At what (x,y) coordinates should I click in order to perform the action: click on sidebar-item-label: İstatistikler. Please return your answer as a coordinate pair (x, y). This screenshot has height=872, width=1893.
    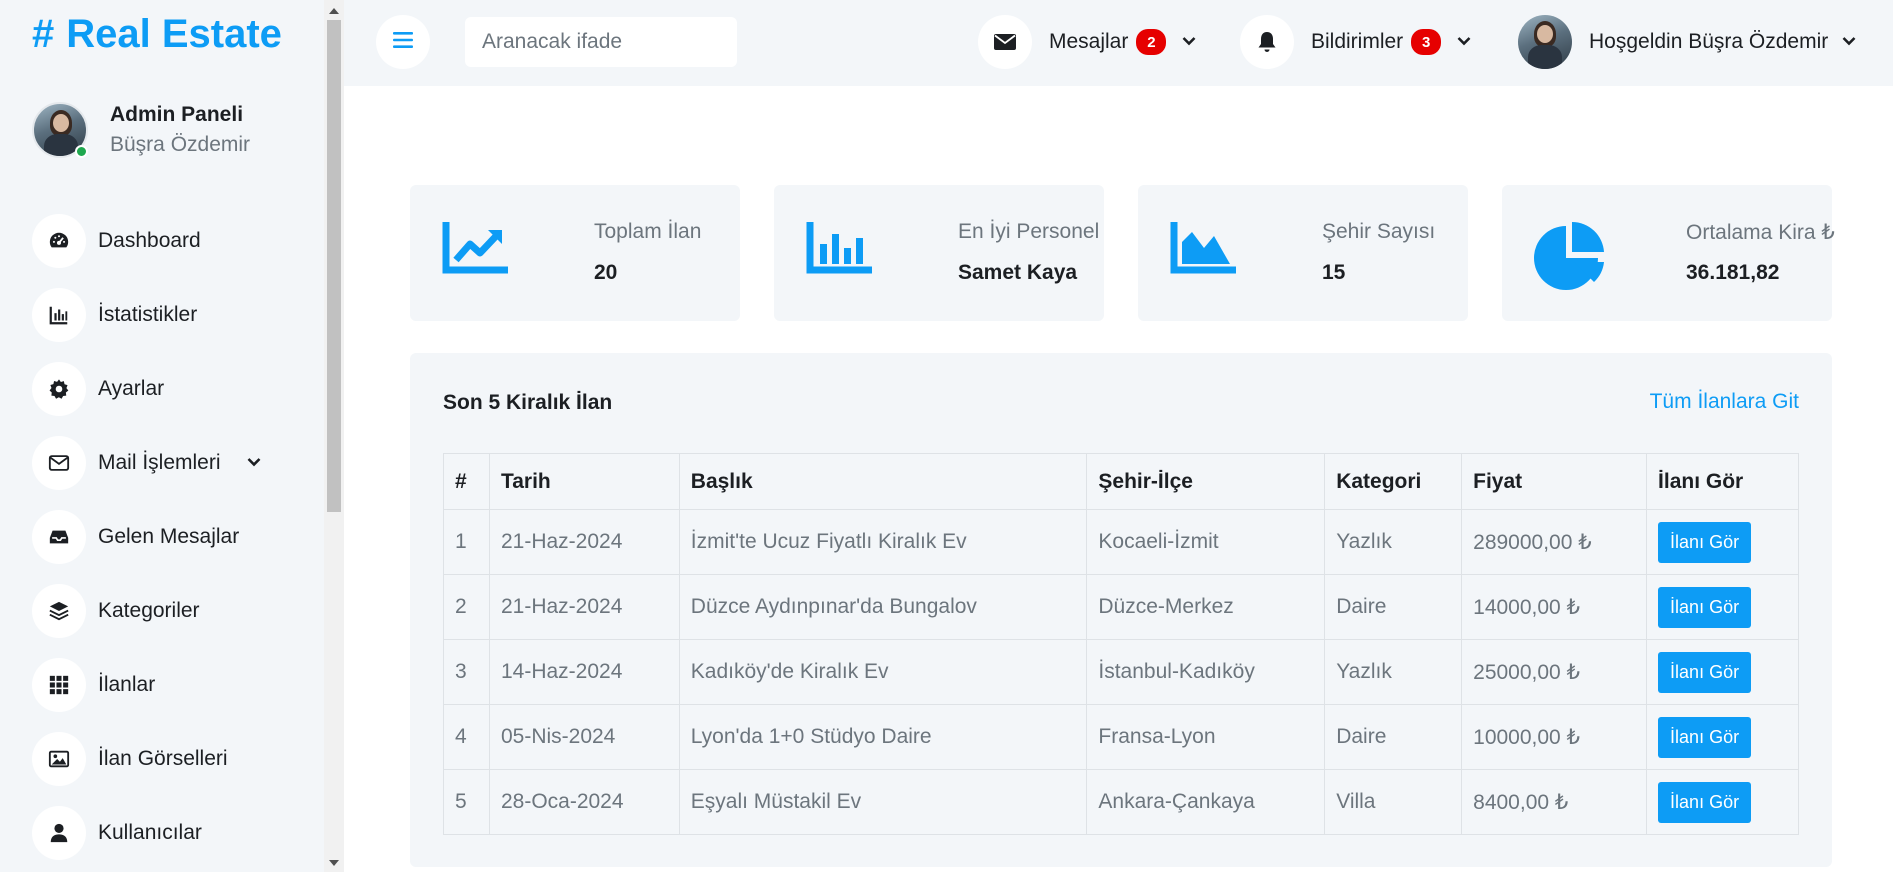
    Looking at the image, I should click on (148, 314).